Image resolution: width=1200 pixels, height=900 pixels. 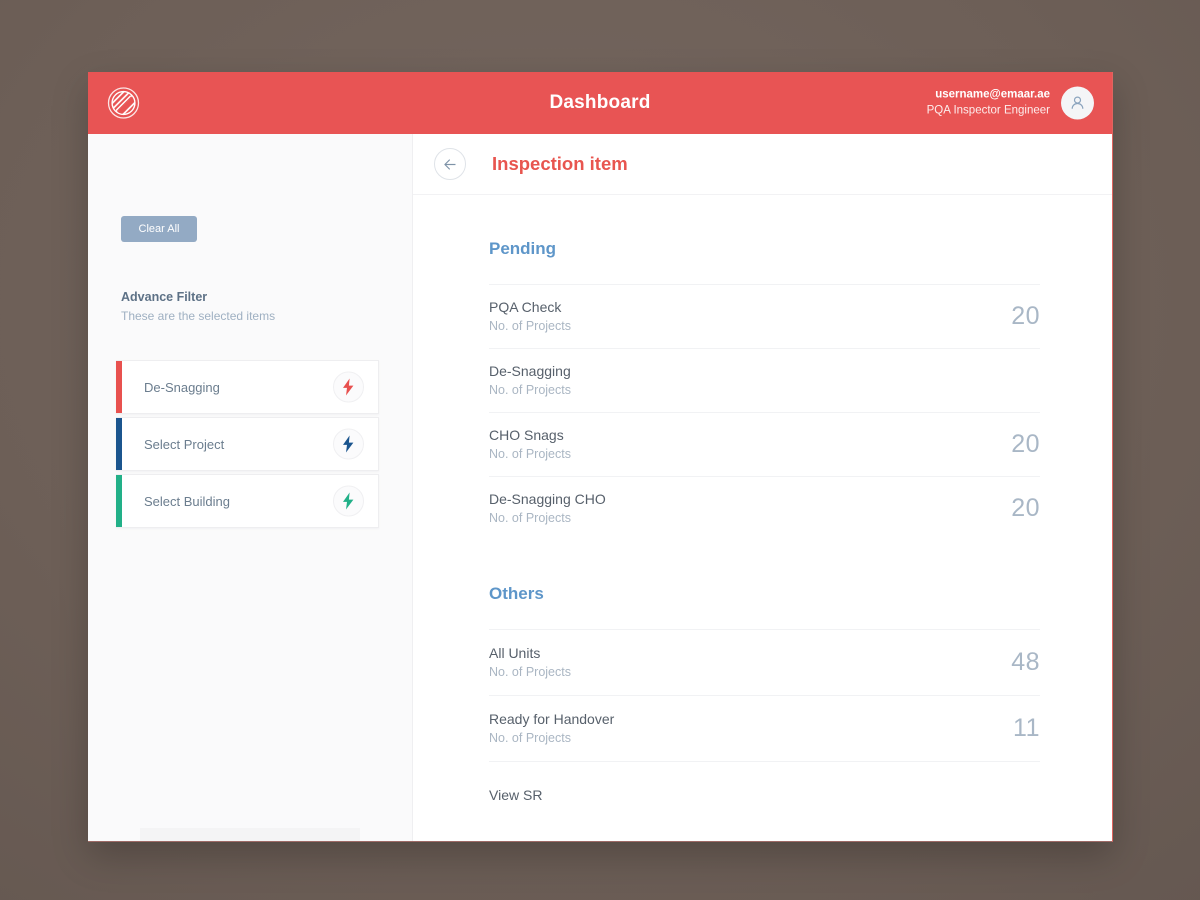 I want to click on section-title-pending: Pending, so click(x=523, y=248).